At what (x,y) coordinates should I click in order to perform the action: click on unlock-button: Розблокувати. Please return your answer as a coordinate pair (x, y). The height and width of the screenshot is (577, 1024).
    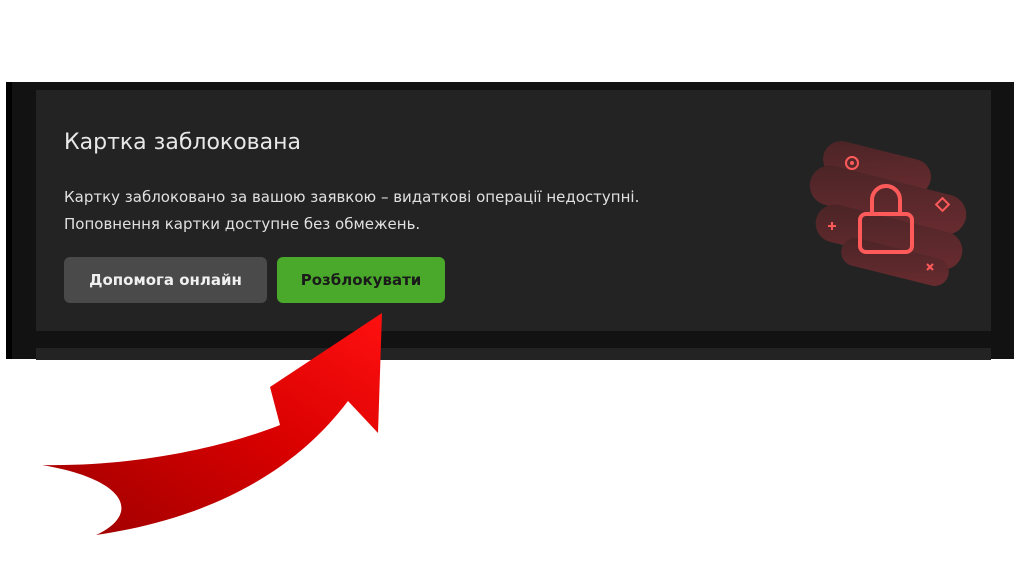
    Looking at the image, I should click on (361, 280).